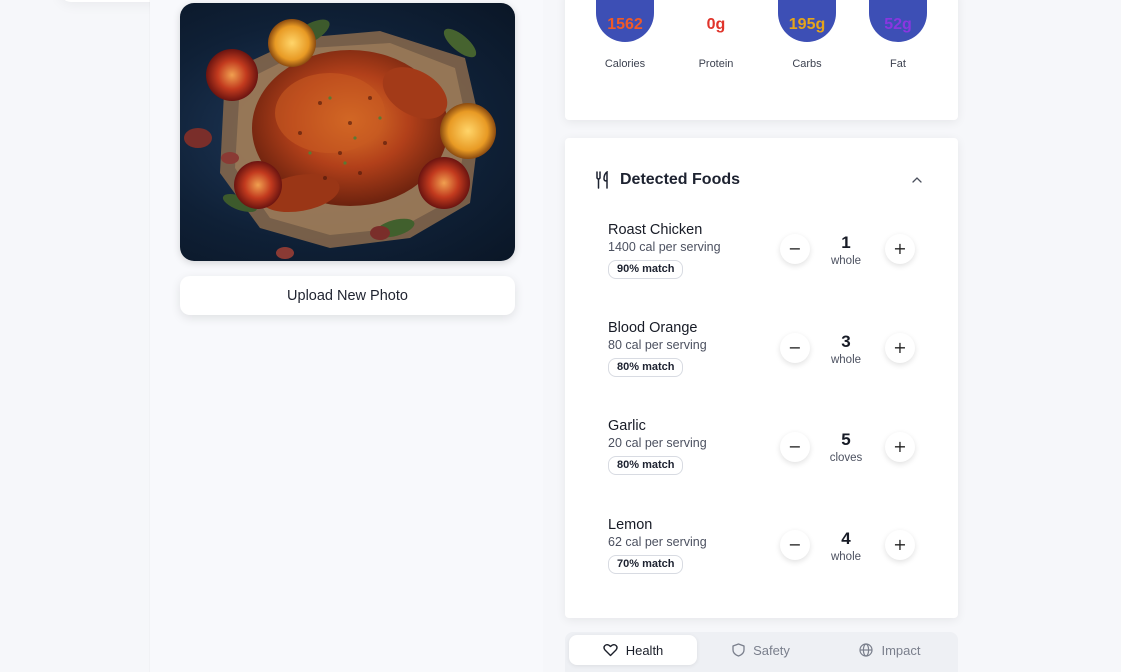  Describe the element at coordinates (625, 64) in the screenshot. I see `macro-calories-label: Calories` at that location.